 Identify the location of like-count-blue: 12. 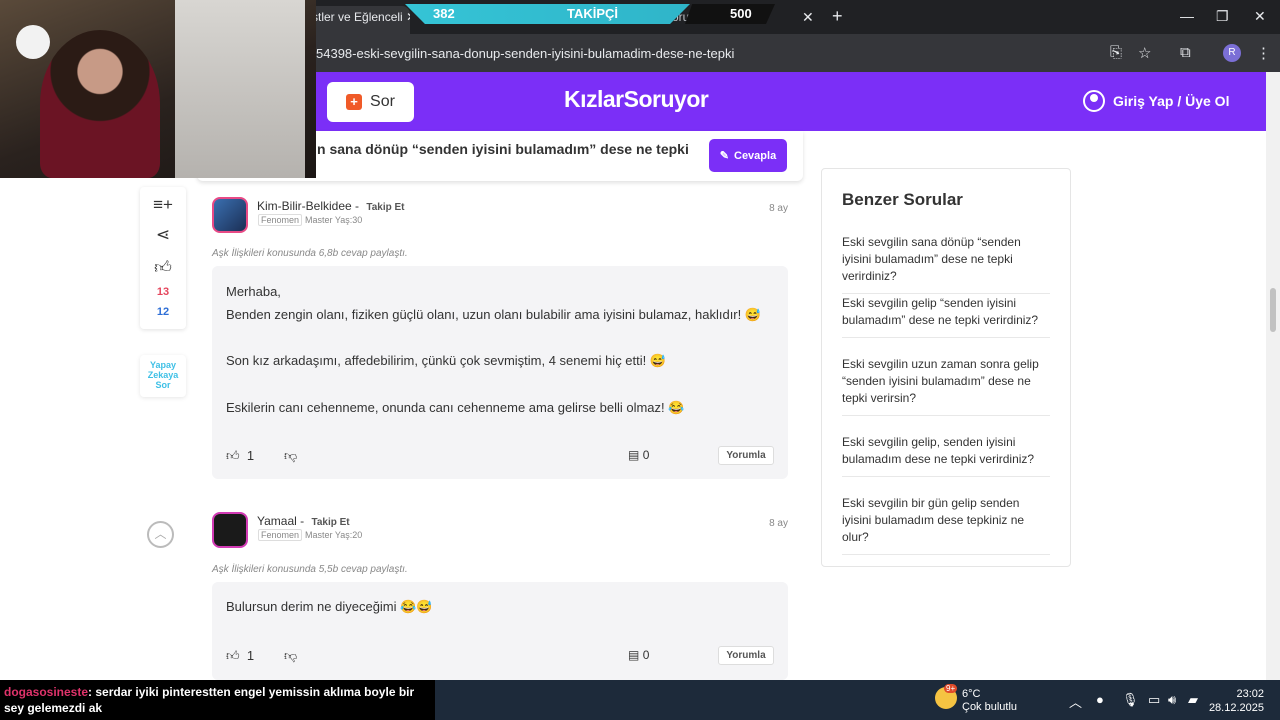
(163, 312).